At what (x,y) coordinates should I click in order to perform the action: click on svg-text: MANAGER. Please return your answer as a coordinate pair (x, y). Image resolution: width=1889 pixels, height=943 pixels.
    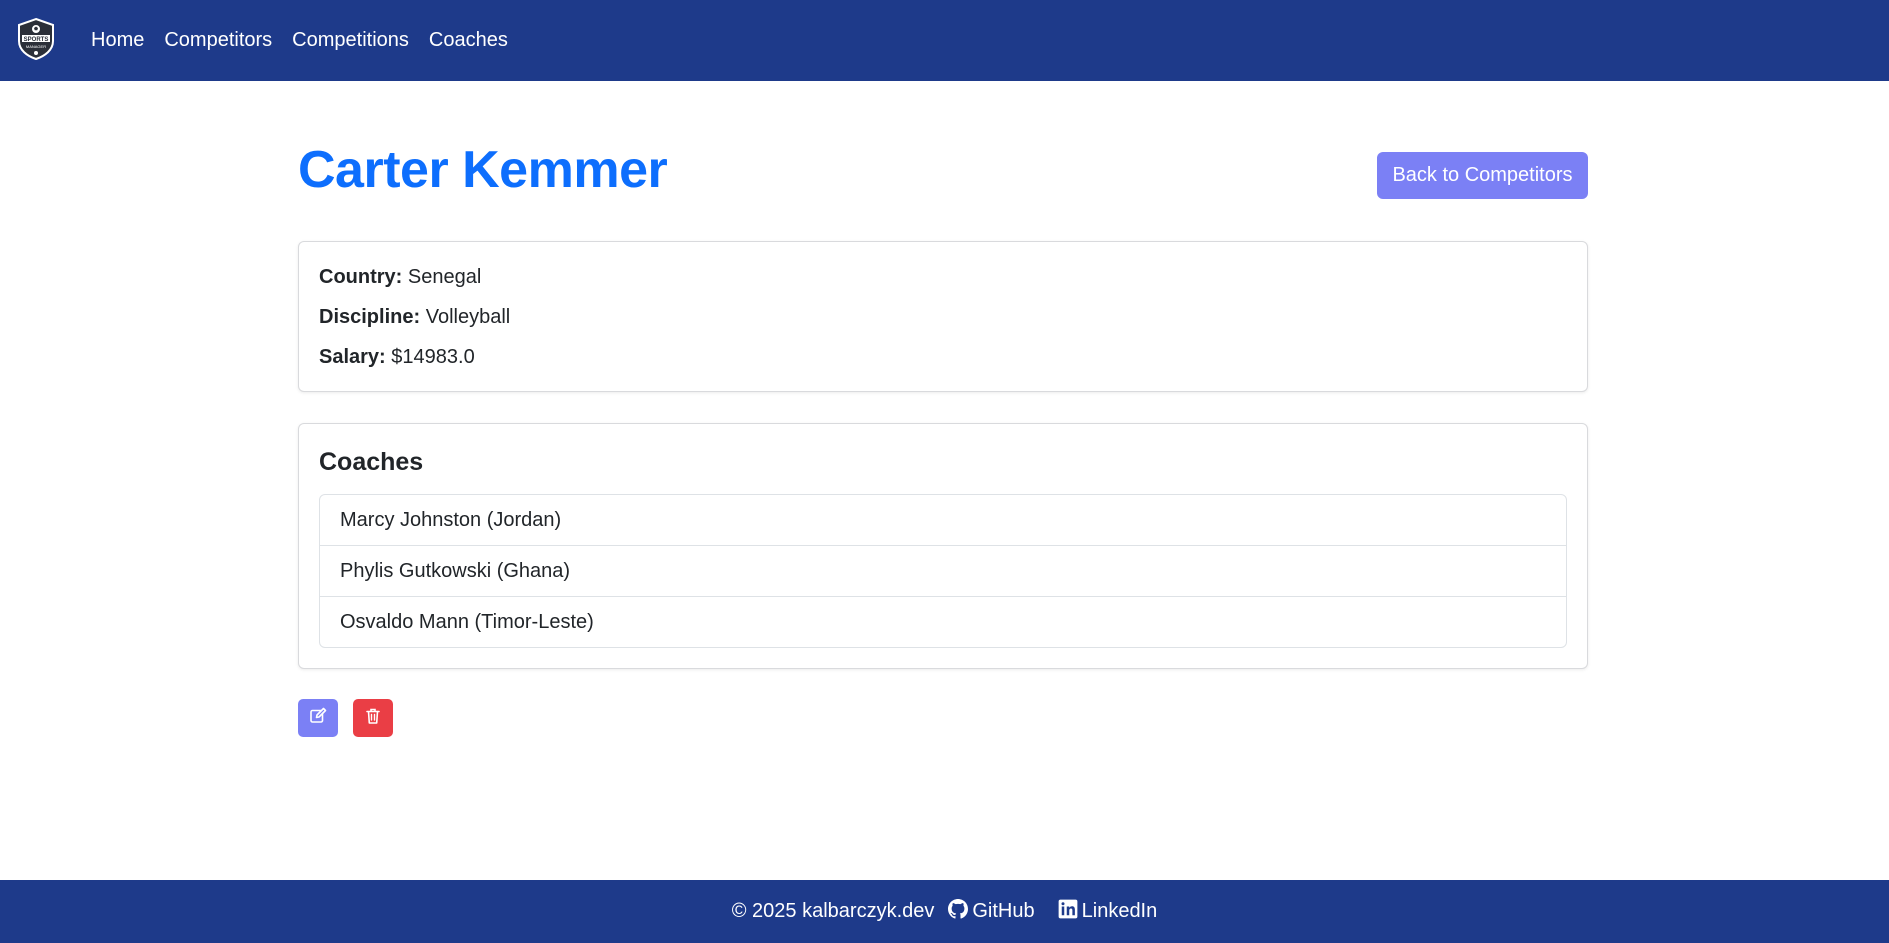
    Looking at the image, I should click on (36, 46).